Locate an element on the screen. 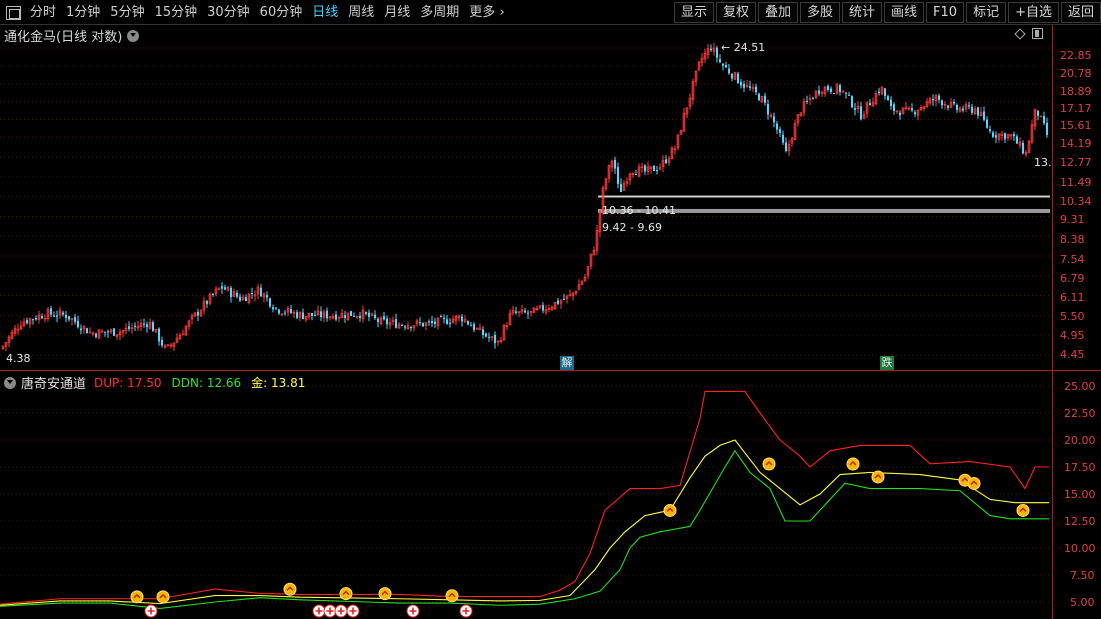 Image resolution: width=1101 pixels, height=619 pixels. arrow-left-icon: ← is located at coordinates (727, 47).